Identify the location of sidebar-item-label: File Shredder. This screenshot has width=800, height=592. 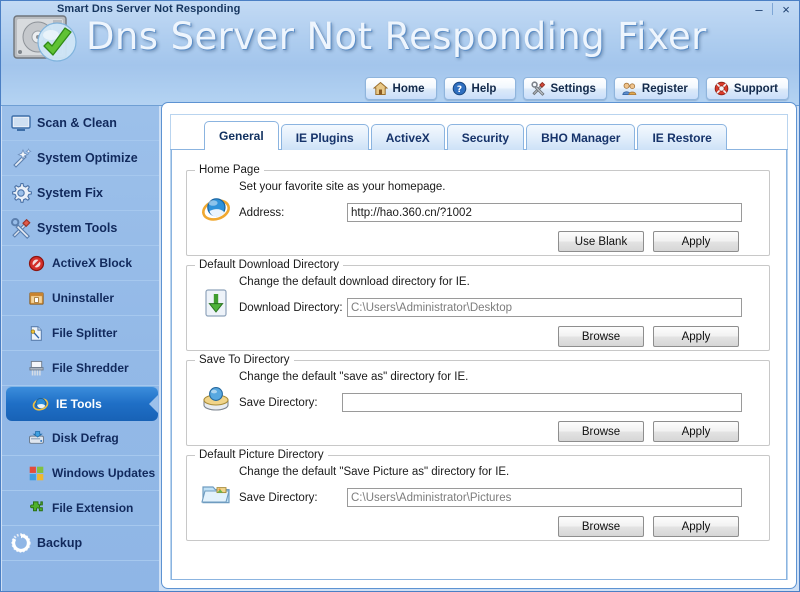
(90, 368).